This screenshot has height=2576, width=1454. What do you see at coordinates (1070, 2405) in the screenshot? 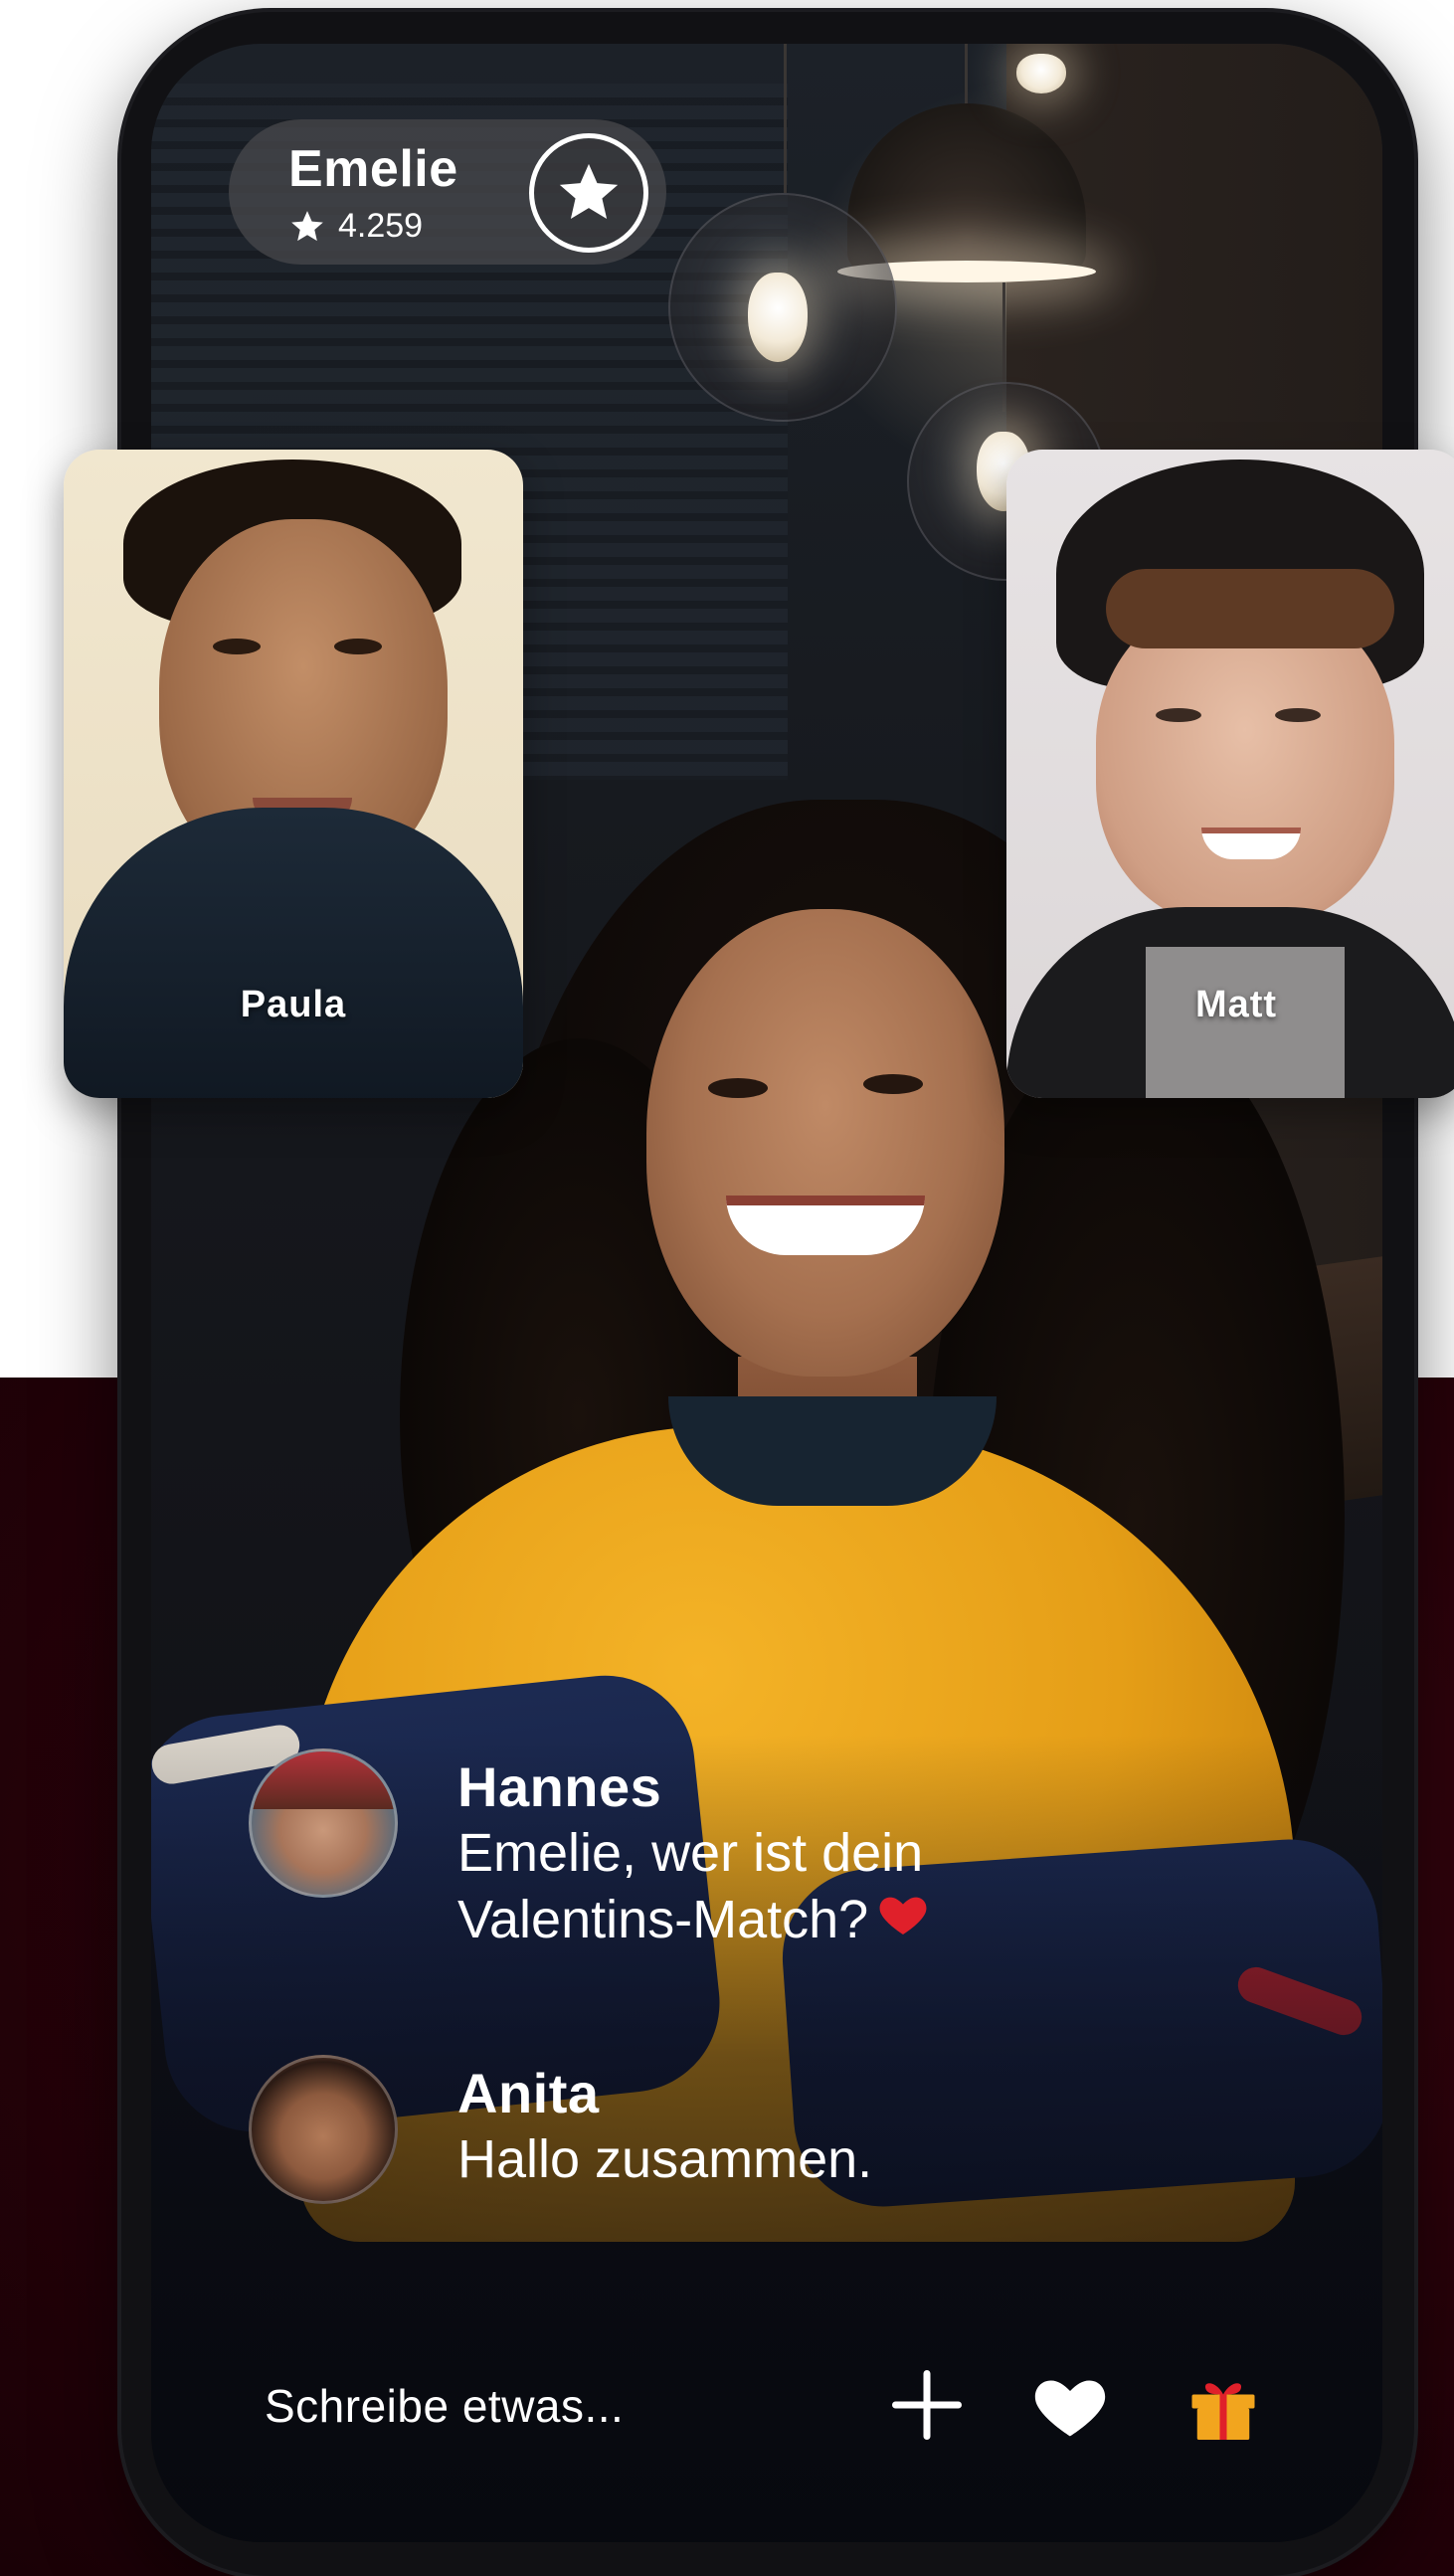
I see `heart-icon` at bounding box center [1070, 2405].